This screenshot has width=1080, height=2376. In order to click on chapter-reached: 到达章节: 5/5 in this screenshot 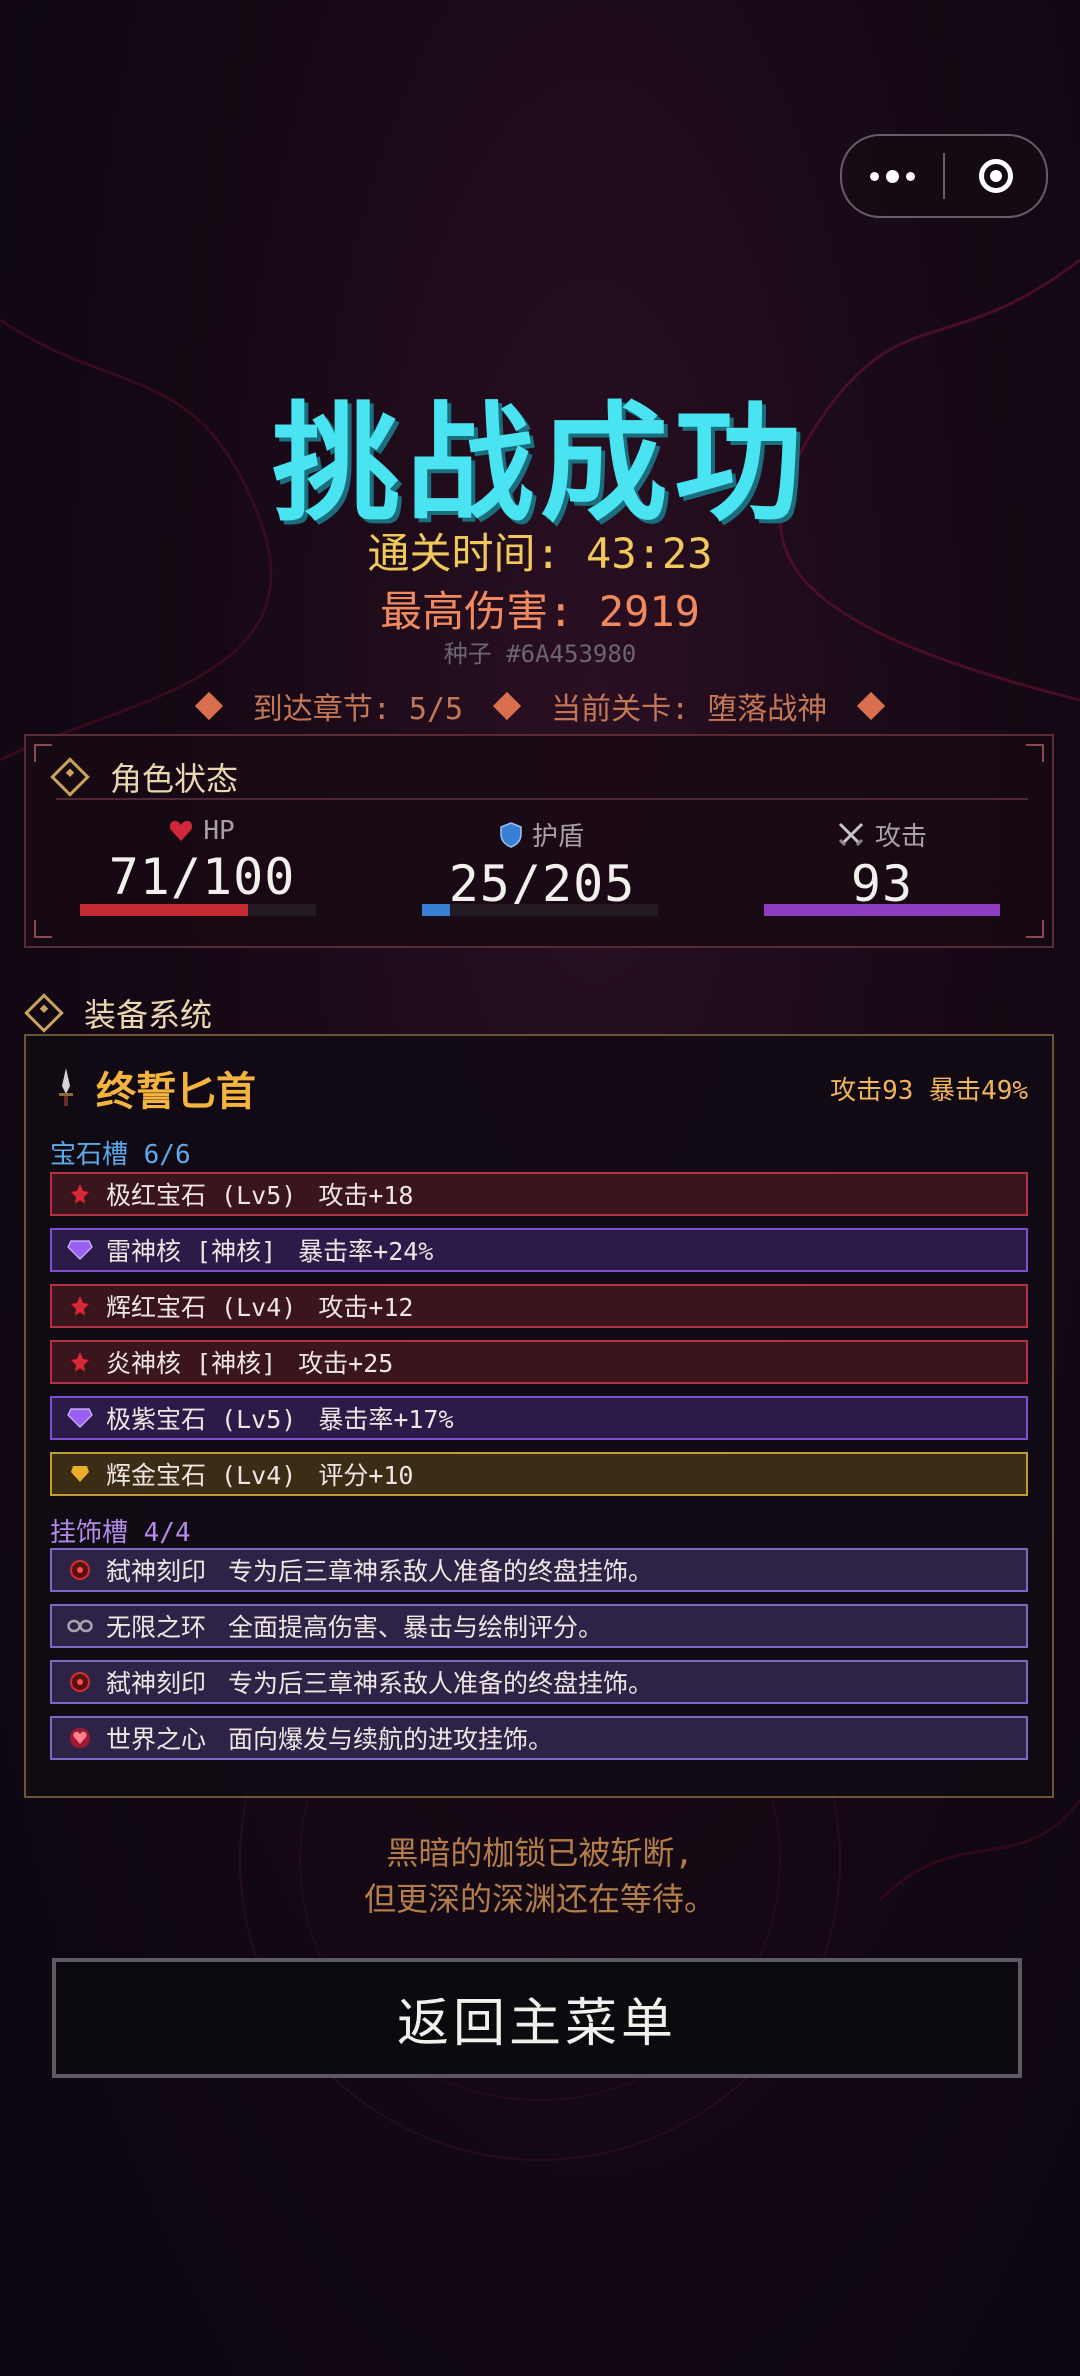, I will do `click(358, 709)`.